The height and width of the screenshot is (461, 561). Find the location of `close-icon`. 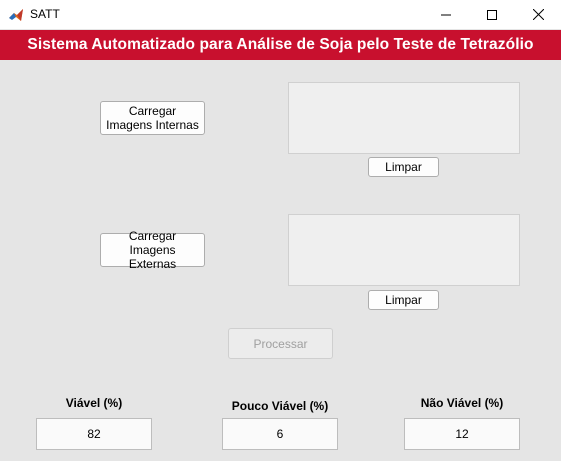

close-icon is located at coordinates (538, 14).